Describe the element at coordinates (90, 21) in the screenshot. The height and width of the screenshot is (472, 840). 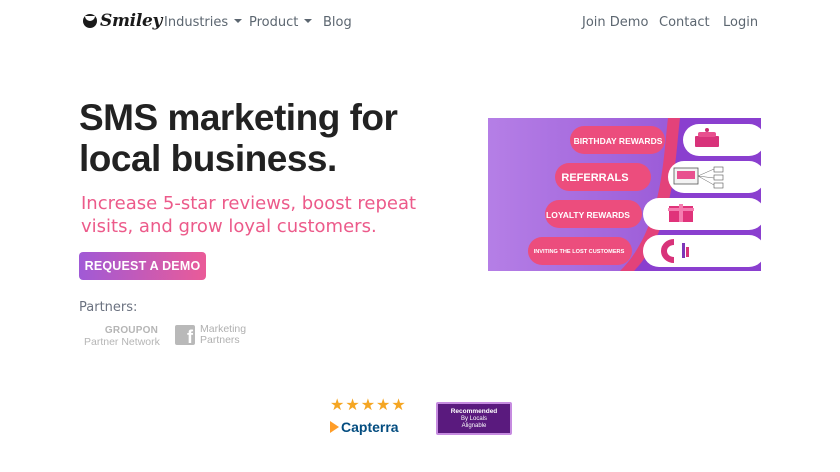
I see `smiley-logo-icon` at that location.